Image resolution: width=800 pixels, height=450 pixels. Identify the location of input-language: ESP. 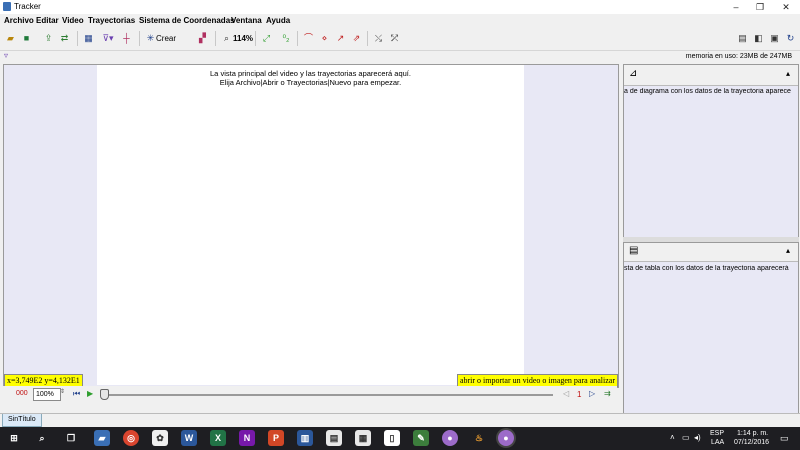
(717, 433).